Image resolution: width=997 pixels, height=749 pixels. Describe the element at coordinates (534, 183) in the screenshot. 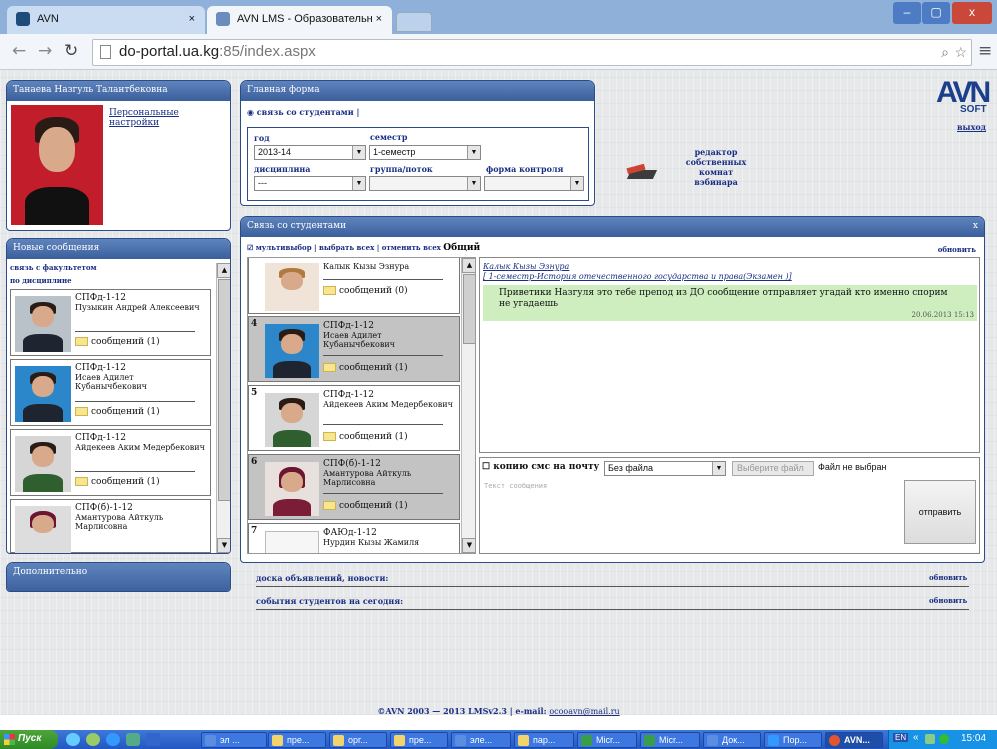

I see `control-form-select: ▼` at that location.